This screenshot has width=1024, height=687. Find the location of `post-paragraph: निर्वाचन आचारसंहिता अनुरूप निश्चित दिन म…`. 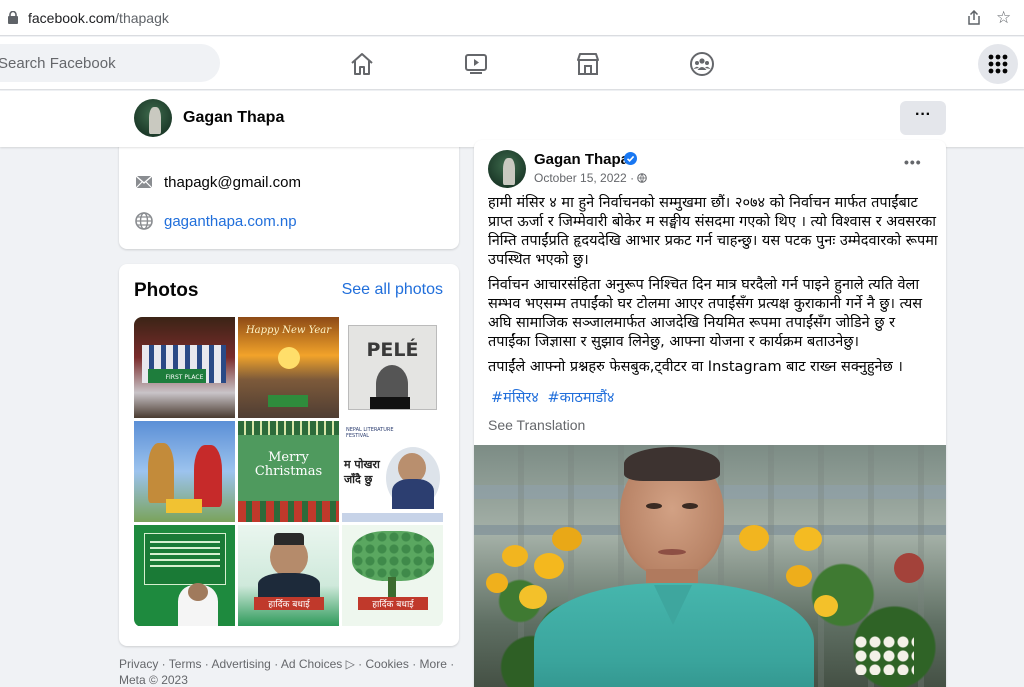

post-paragraph: निर्वाचन आचारसंहिता अनुरूप निश्चित दिन म… is located at coordinates (705, 313).